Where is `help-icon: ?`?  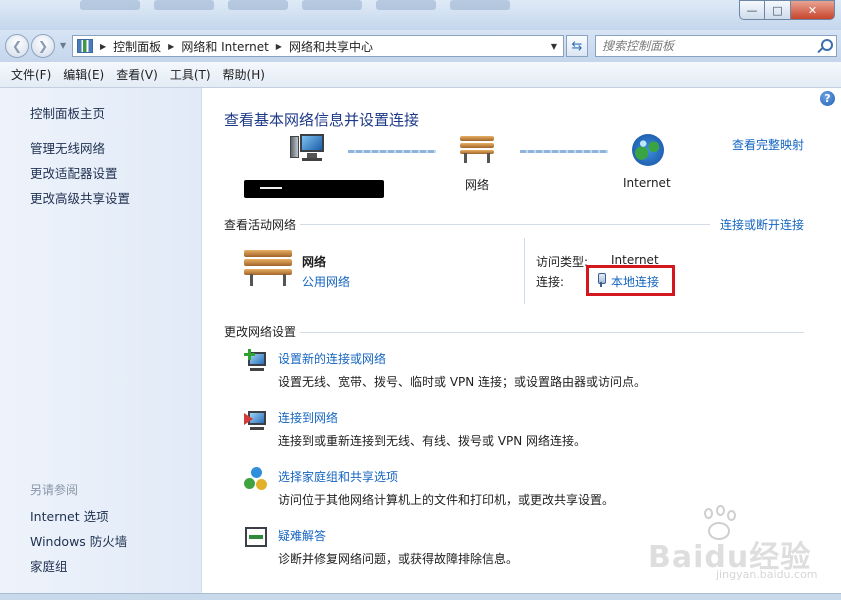 help-icon: ? is located at coordinates (827, 98).